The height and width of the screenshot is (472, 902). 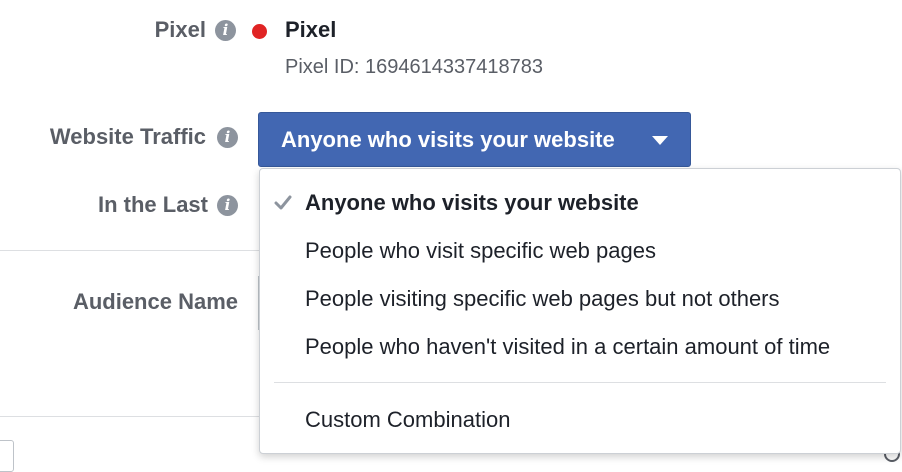 I want to click on audience-name-label: Audience Name, so click(x=155, y=301).